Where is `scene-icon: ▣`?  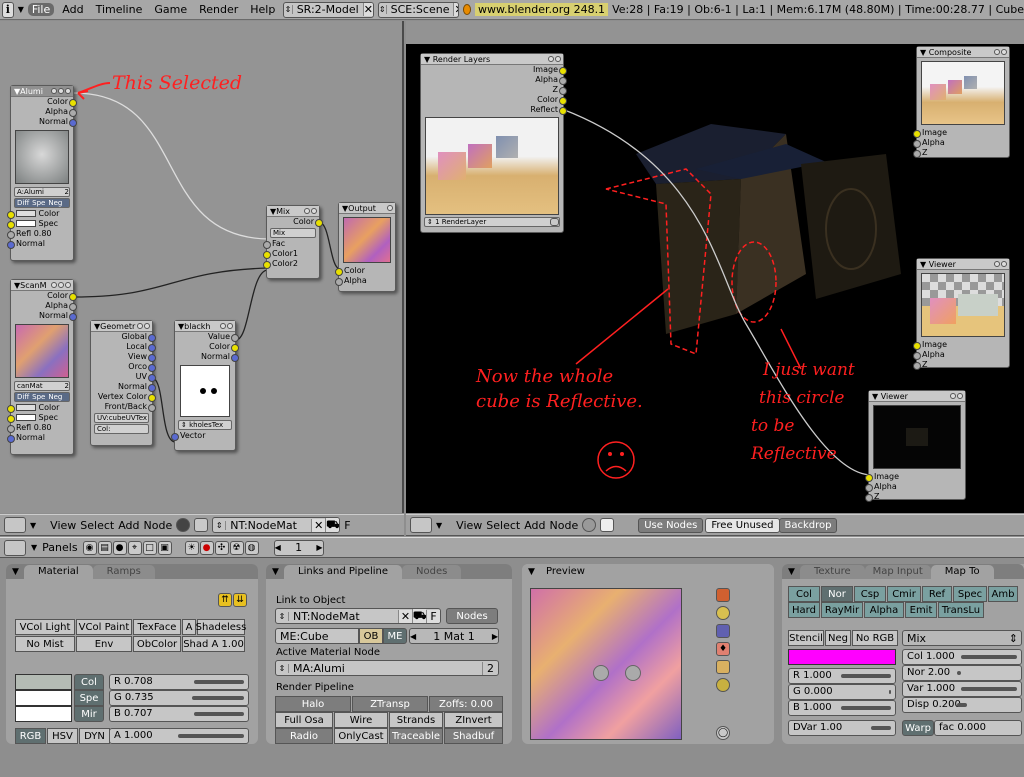 scene-icon: ▣ is located at coordinates (164, 547).